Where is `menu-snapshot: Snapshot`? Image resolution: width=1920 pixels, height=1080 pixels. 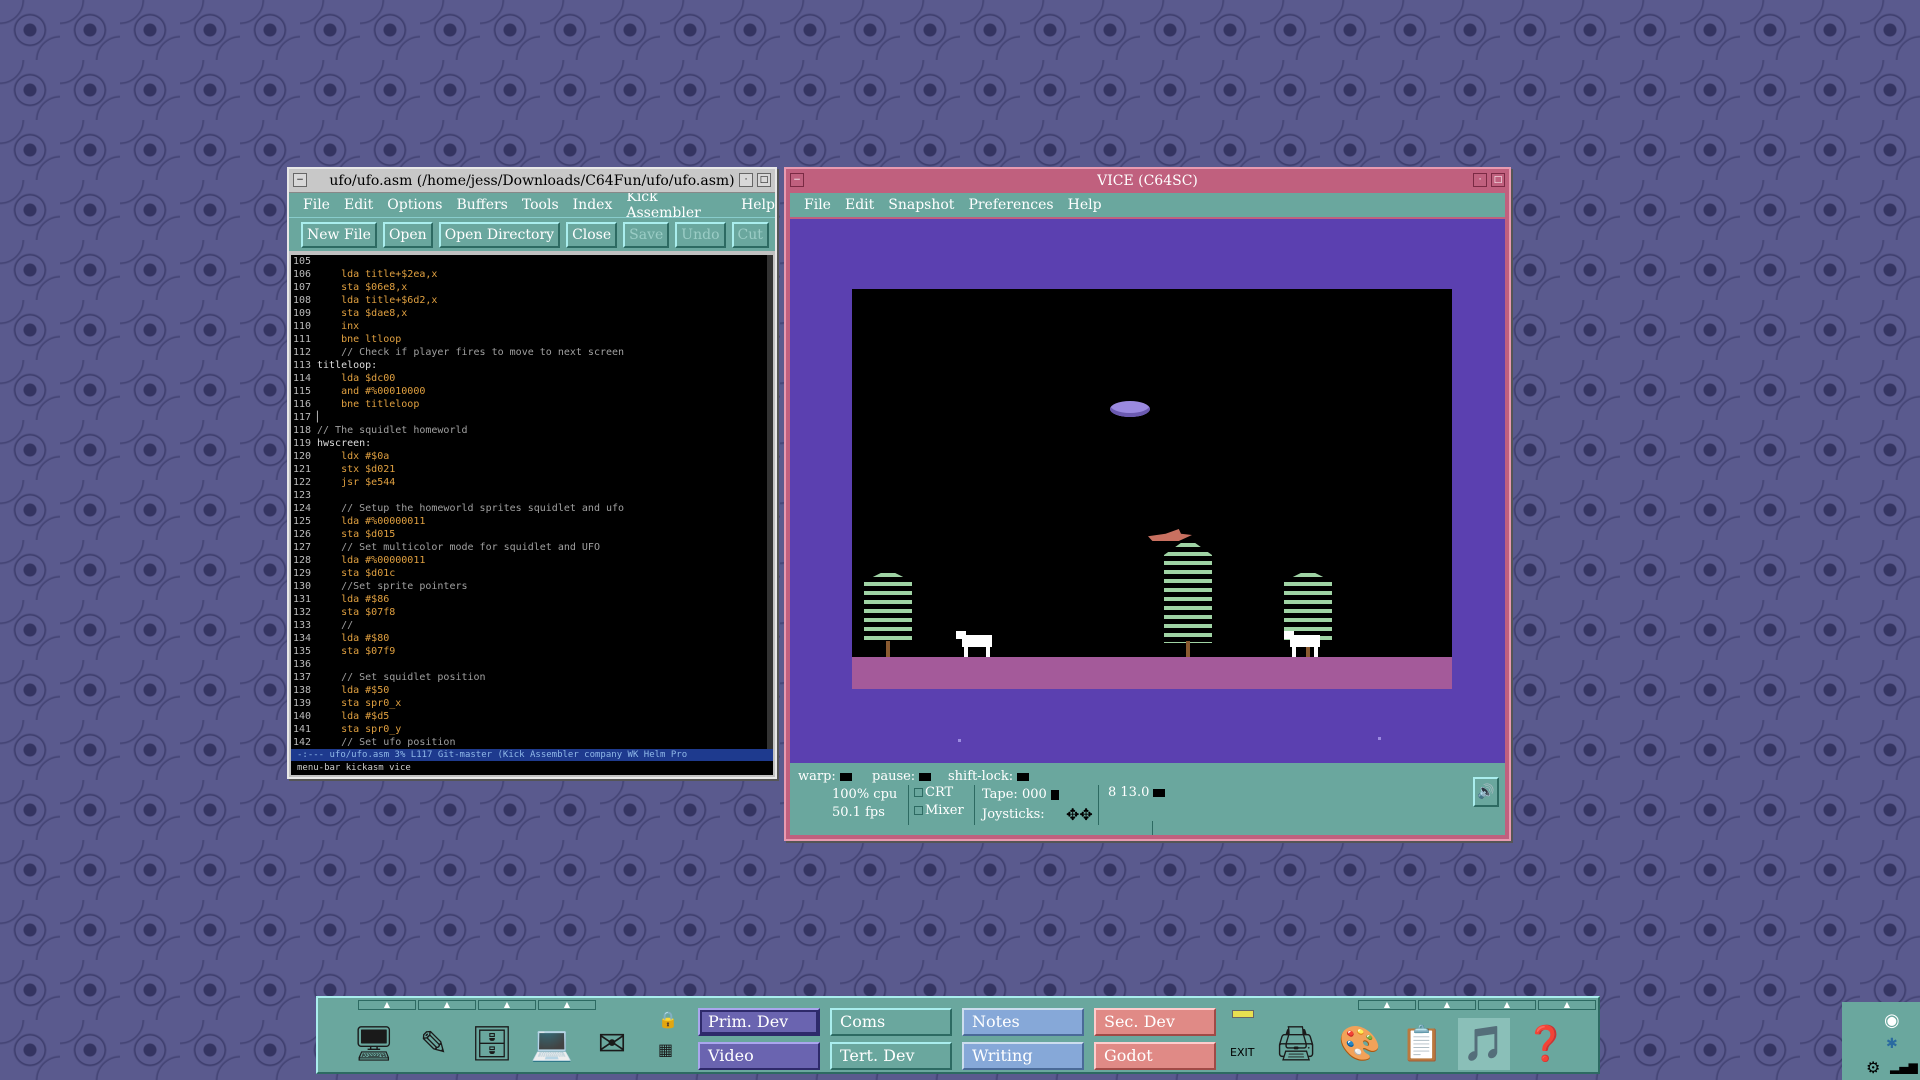 menu-snapshot: Snapshot is located at coordinates (921, 205).